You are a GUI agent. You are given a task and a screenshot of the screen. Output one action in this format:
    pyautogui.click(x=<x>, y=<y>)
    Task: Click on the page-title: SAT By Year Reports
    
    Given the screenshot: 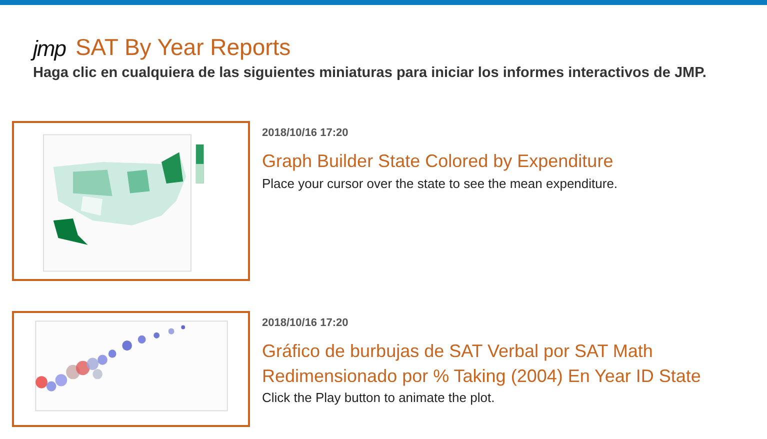 What is the action you would take?
    pyautogui.click(x=183, y=47)
    